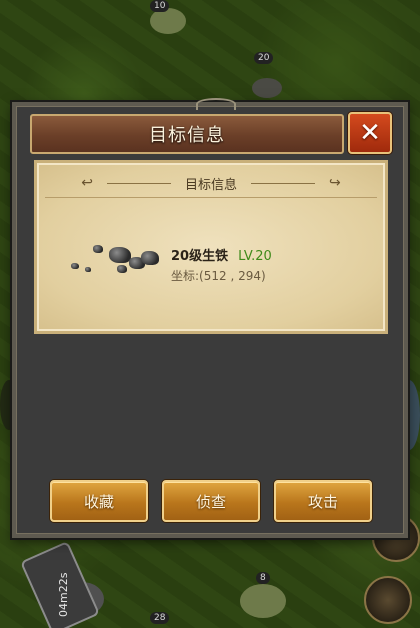 This screenshot has width=420, height=628. I want to click on coords-value: (512 , 294), so click(232, 276).